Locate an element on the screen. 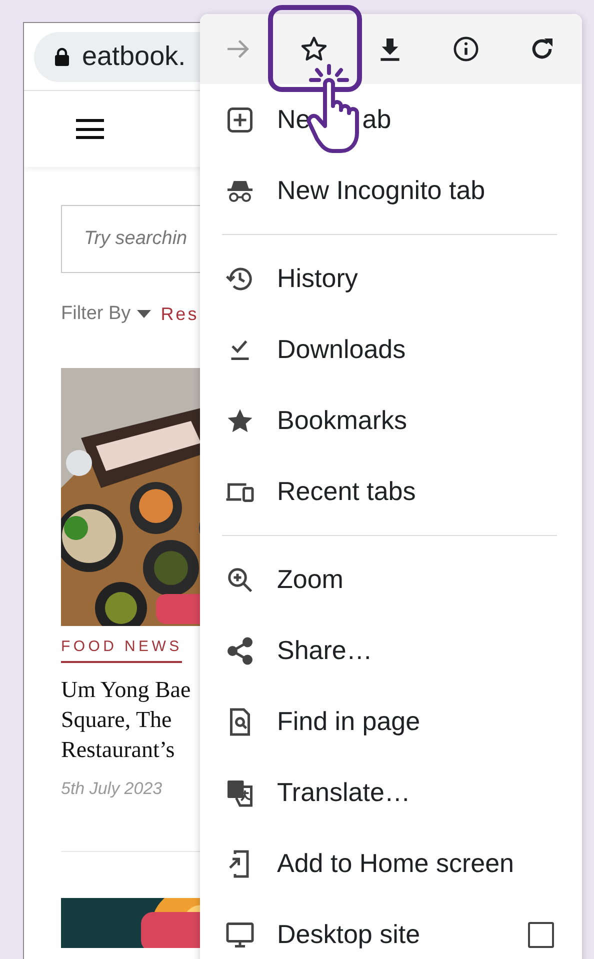 The image size is (594, 959). menu-item: Downloads is located at coordinates (391, 349).